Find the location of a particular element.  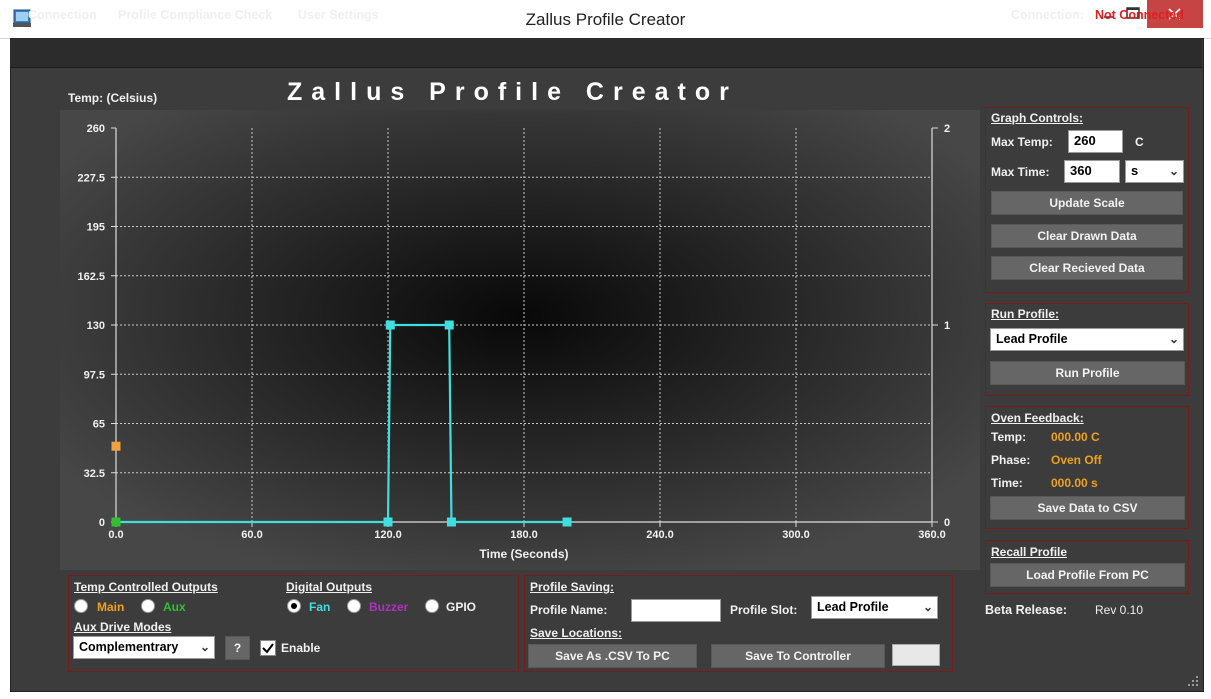

checkmark-icon is located at coordinates (268, 648).